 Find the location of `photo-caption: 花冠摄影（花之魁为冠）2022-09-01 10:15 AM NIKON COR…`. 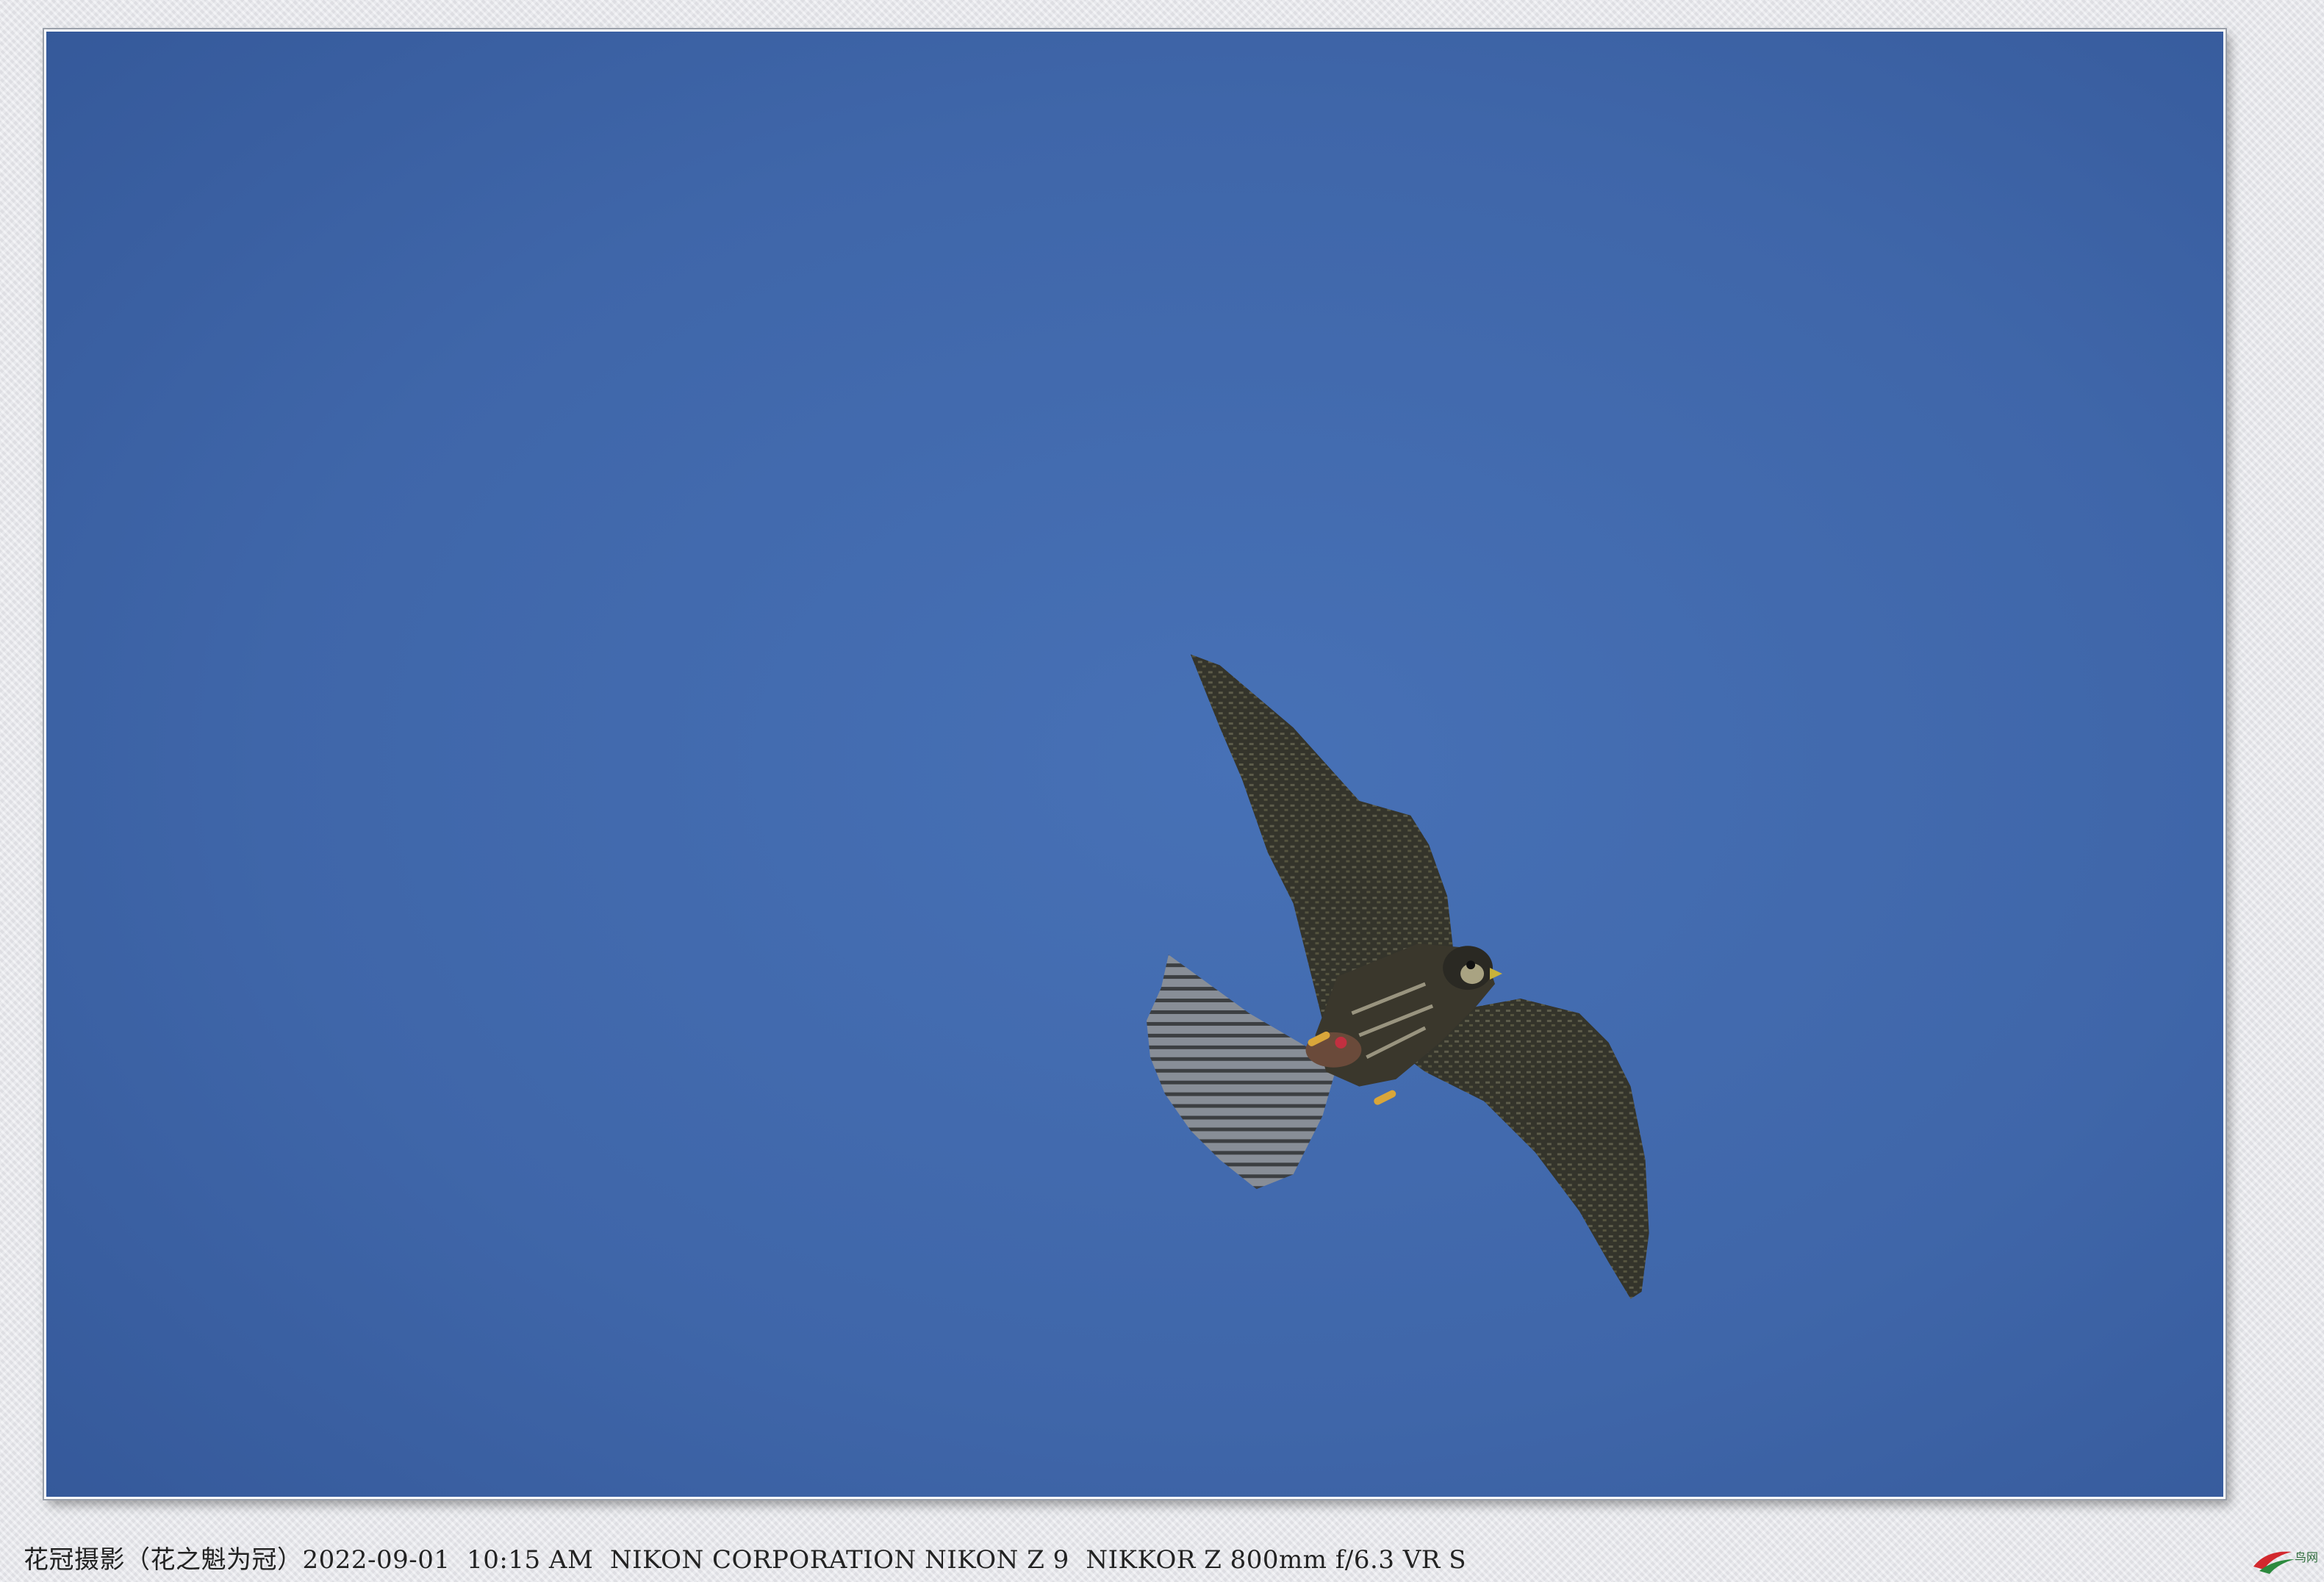

photo-caption: 花冠摄影（花之魁为冠）2022-09-01 10:15 AM NIKON COR… is located at coordinates (745, 1560).